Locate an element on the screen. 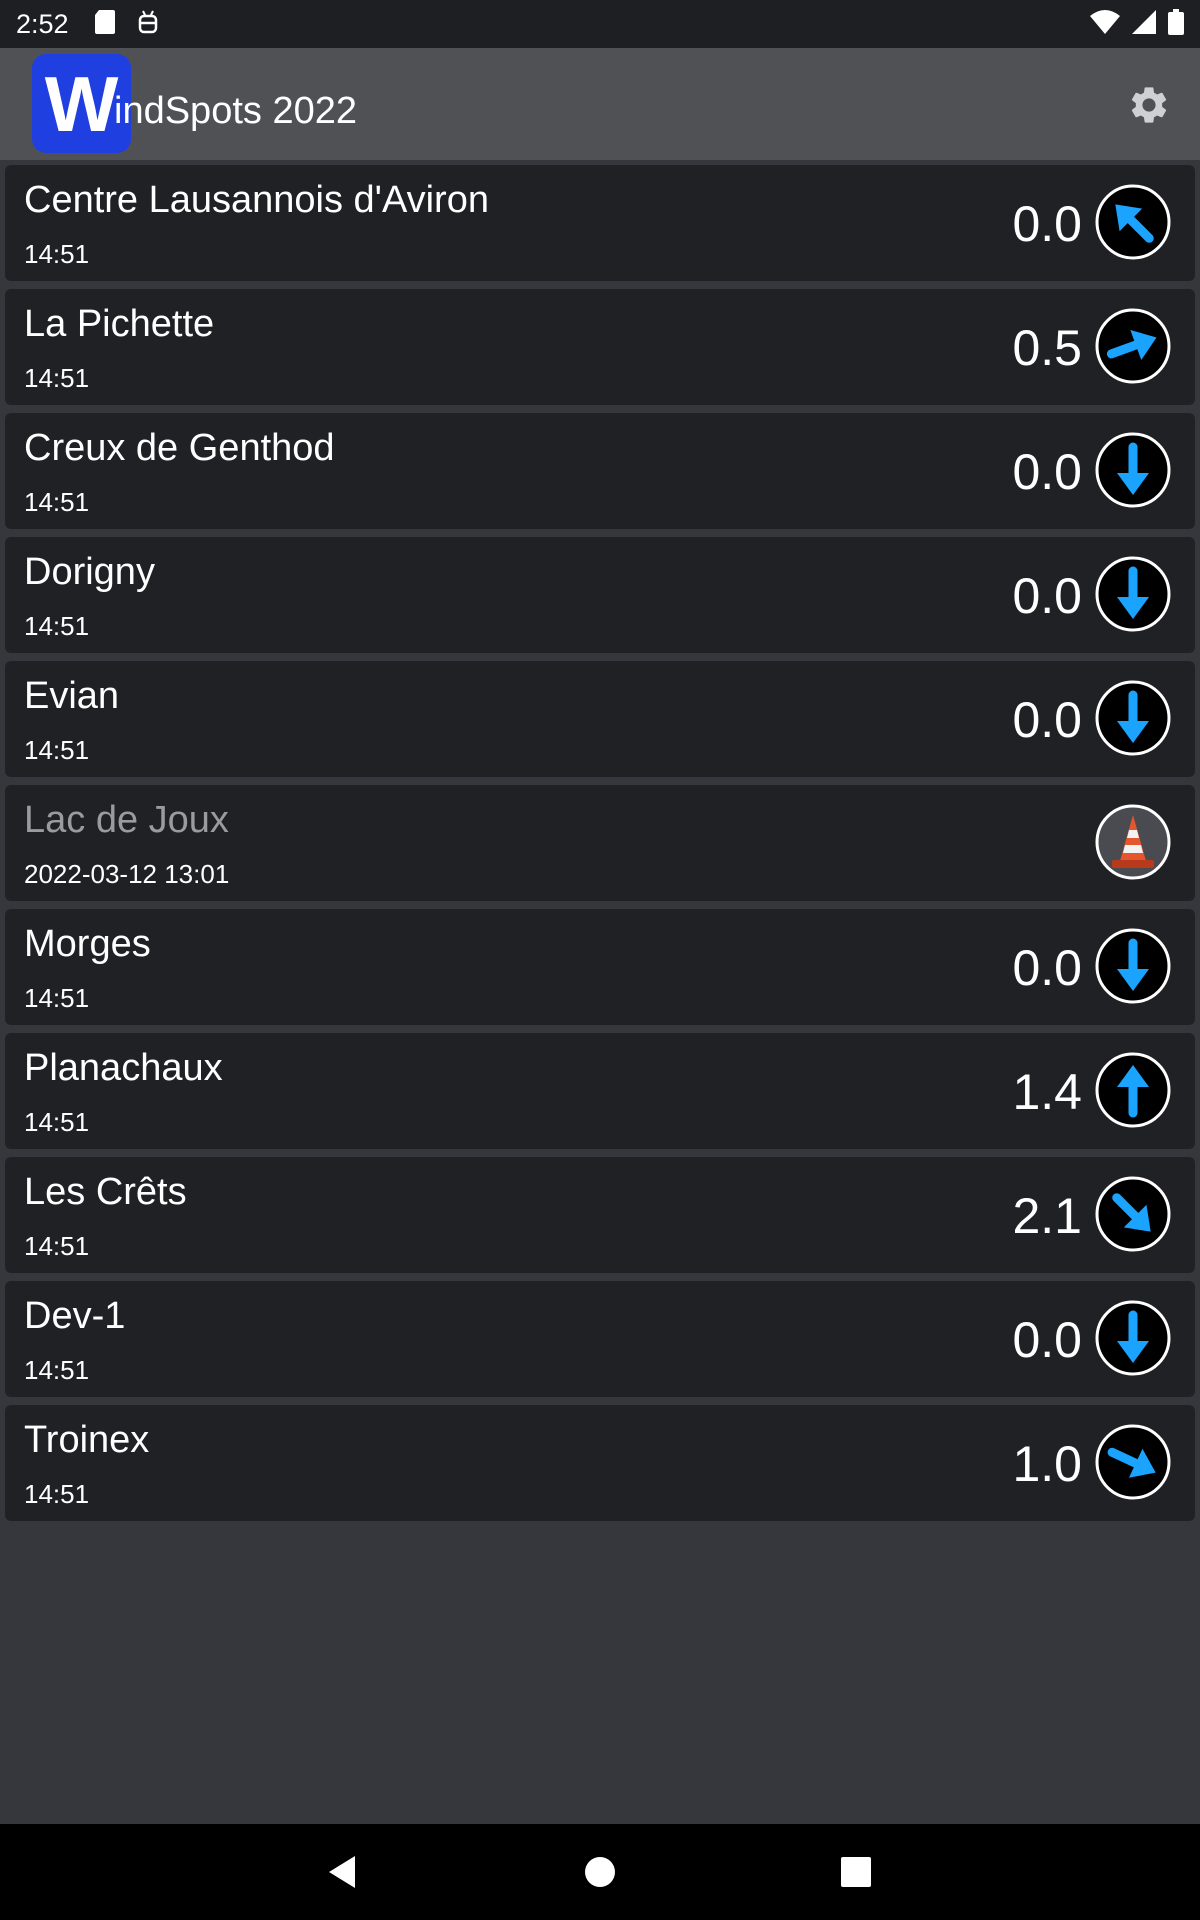 The image size is (1200, 1920). traffic-cone-icon is located at coordinates (1133, 842).